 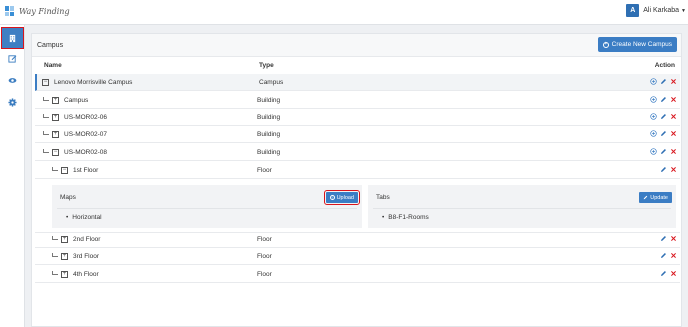 I want to click on row-type: Building, so click(x=269, y=134).